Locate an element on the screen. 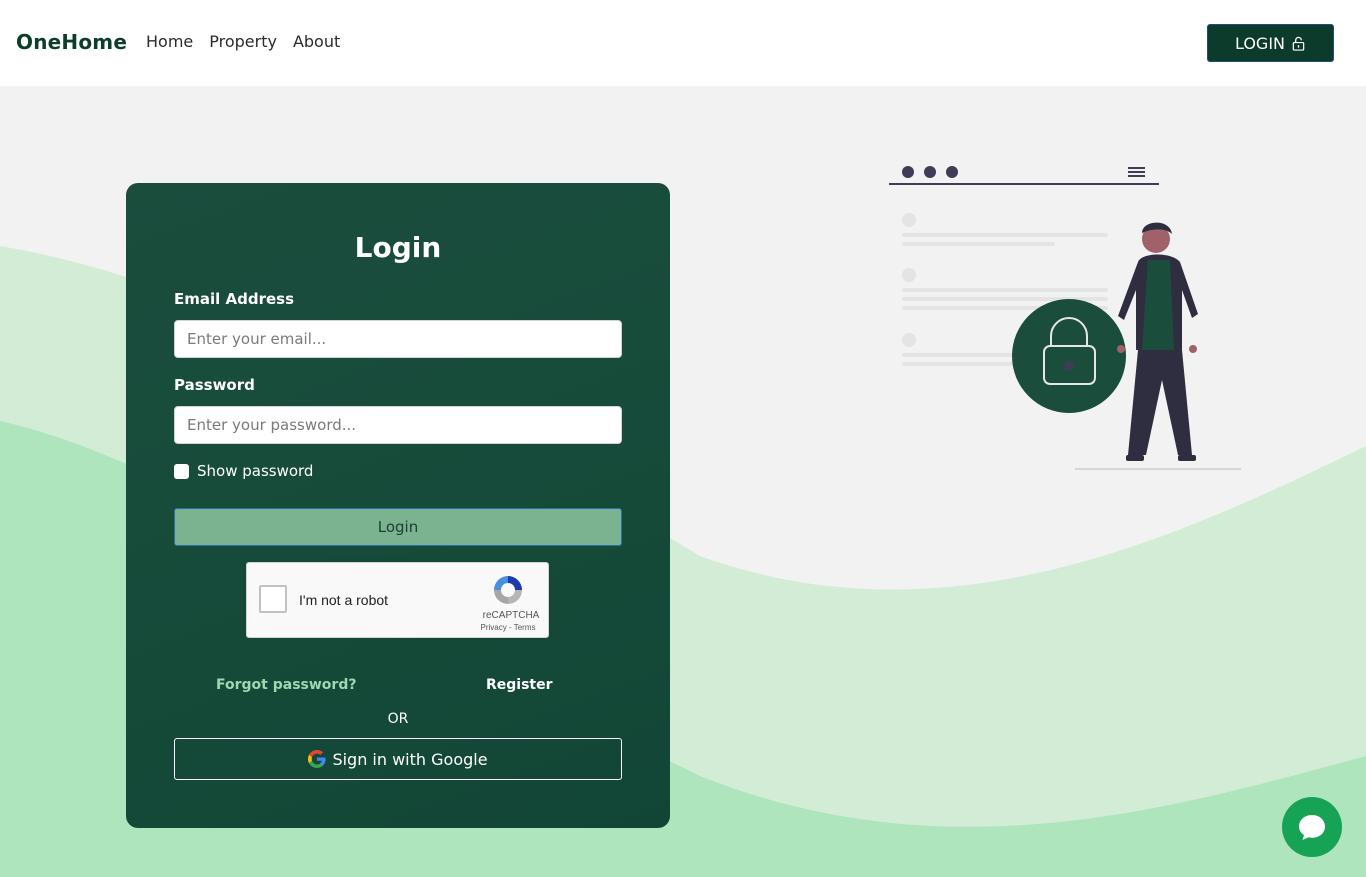 Image resolution: width=1366 pixels, height=877 pixels. header-login-label: LOGIN is located at coordinates (1260, 43).